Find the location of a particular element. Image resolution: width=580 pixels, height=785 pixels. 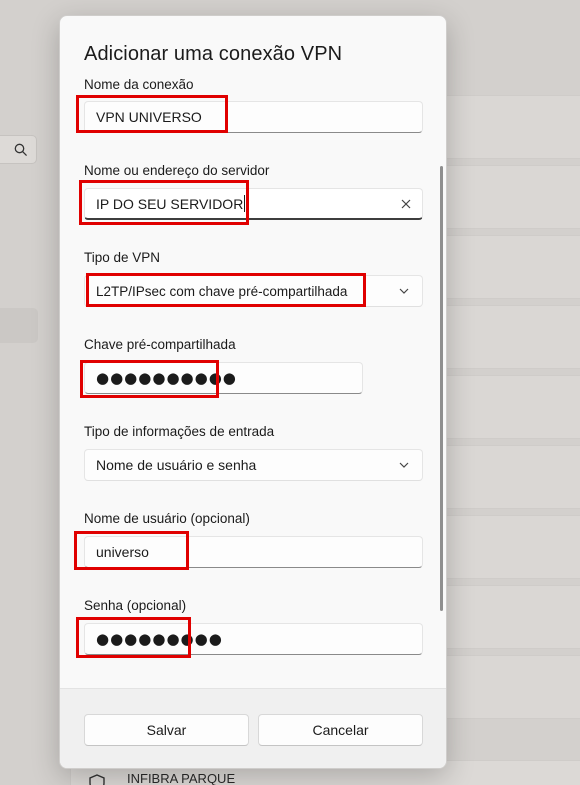

username-input: universo is located at coordinates (253, 552).